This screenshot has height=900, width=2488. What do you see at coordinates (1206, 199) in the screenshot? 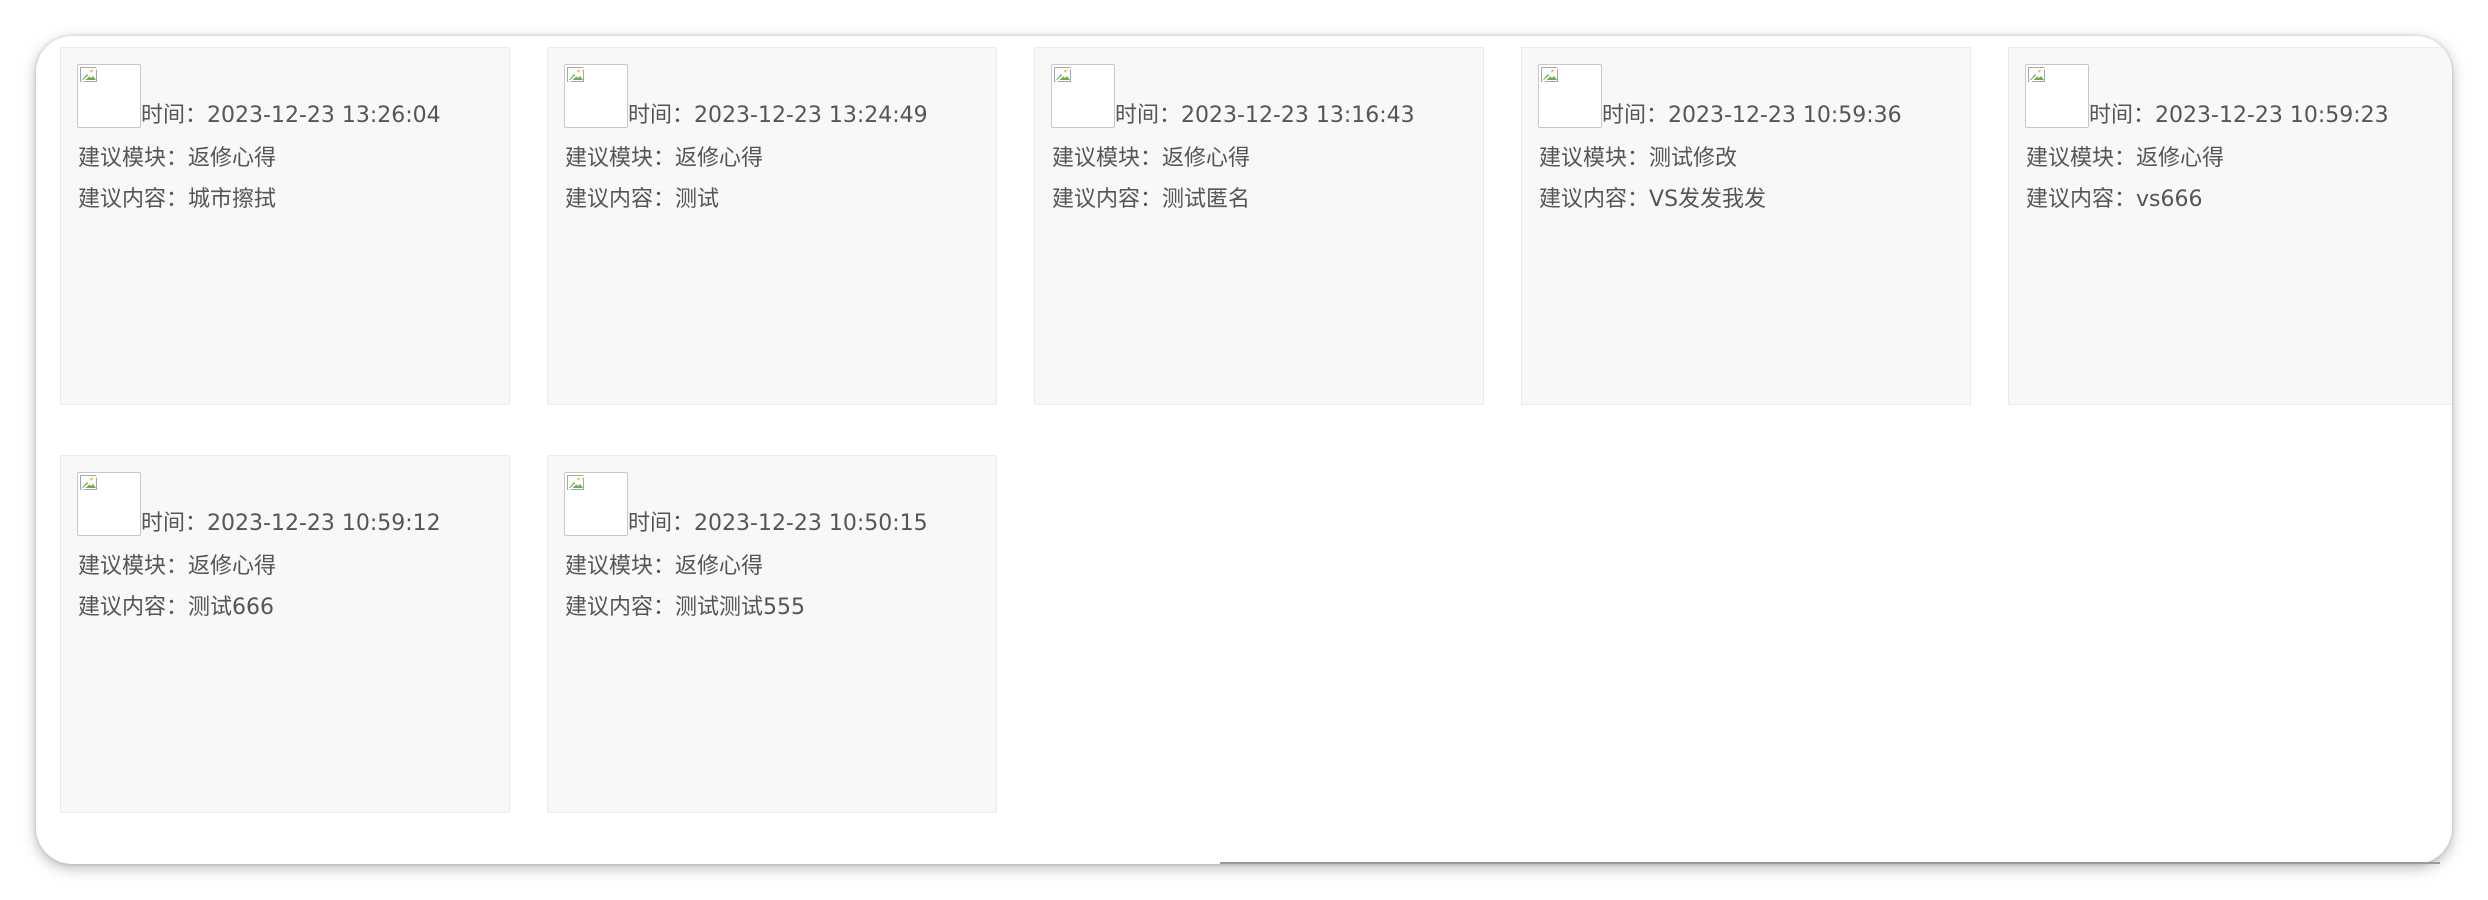
I see `content-value: 测试匿名` at bounding box center [1206, 199].